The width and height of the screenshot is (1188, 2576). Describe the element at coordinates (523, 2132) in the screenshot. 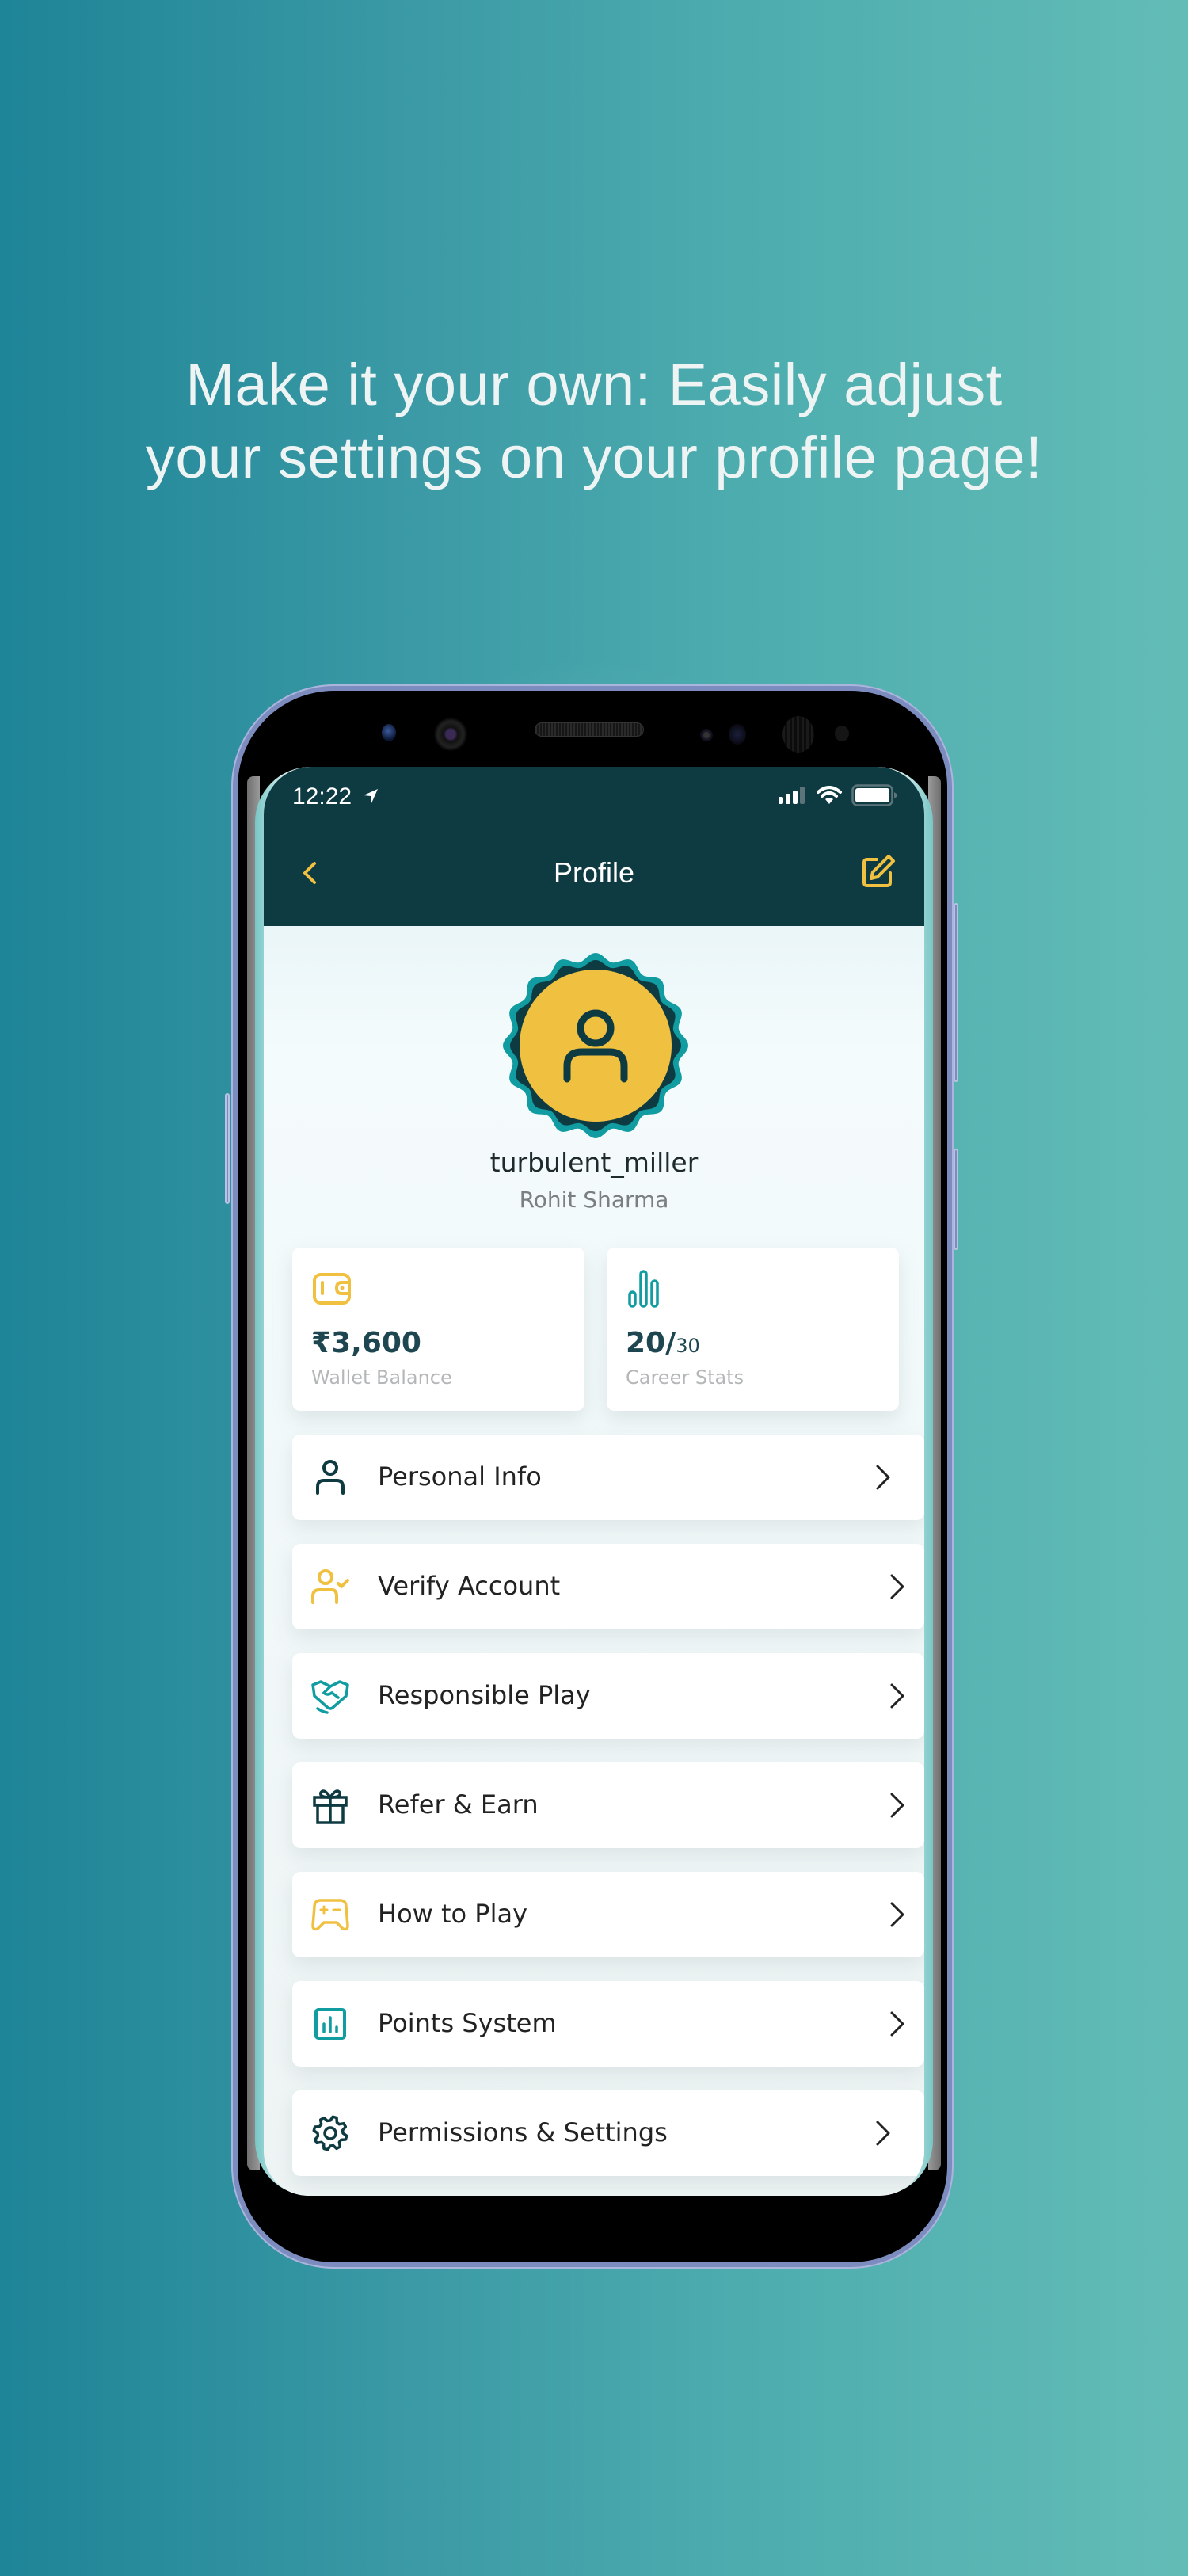

I see `menu-label: Permissions & Settings` at that location.